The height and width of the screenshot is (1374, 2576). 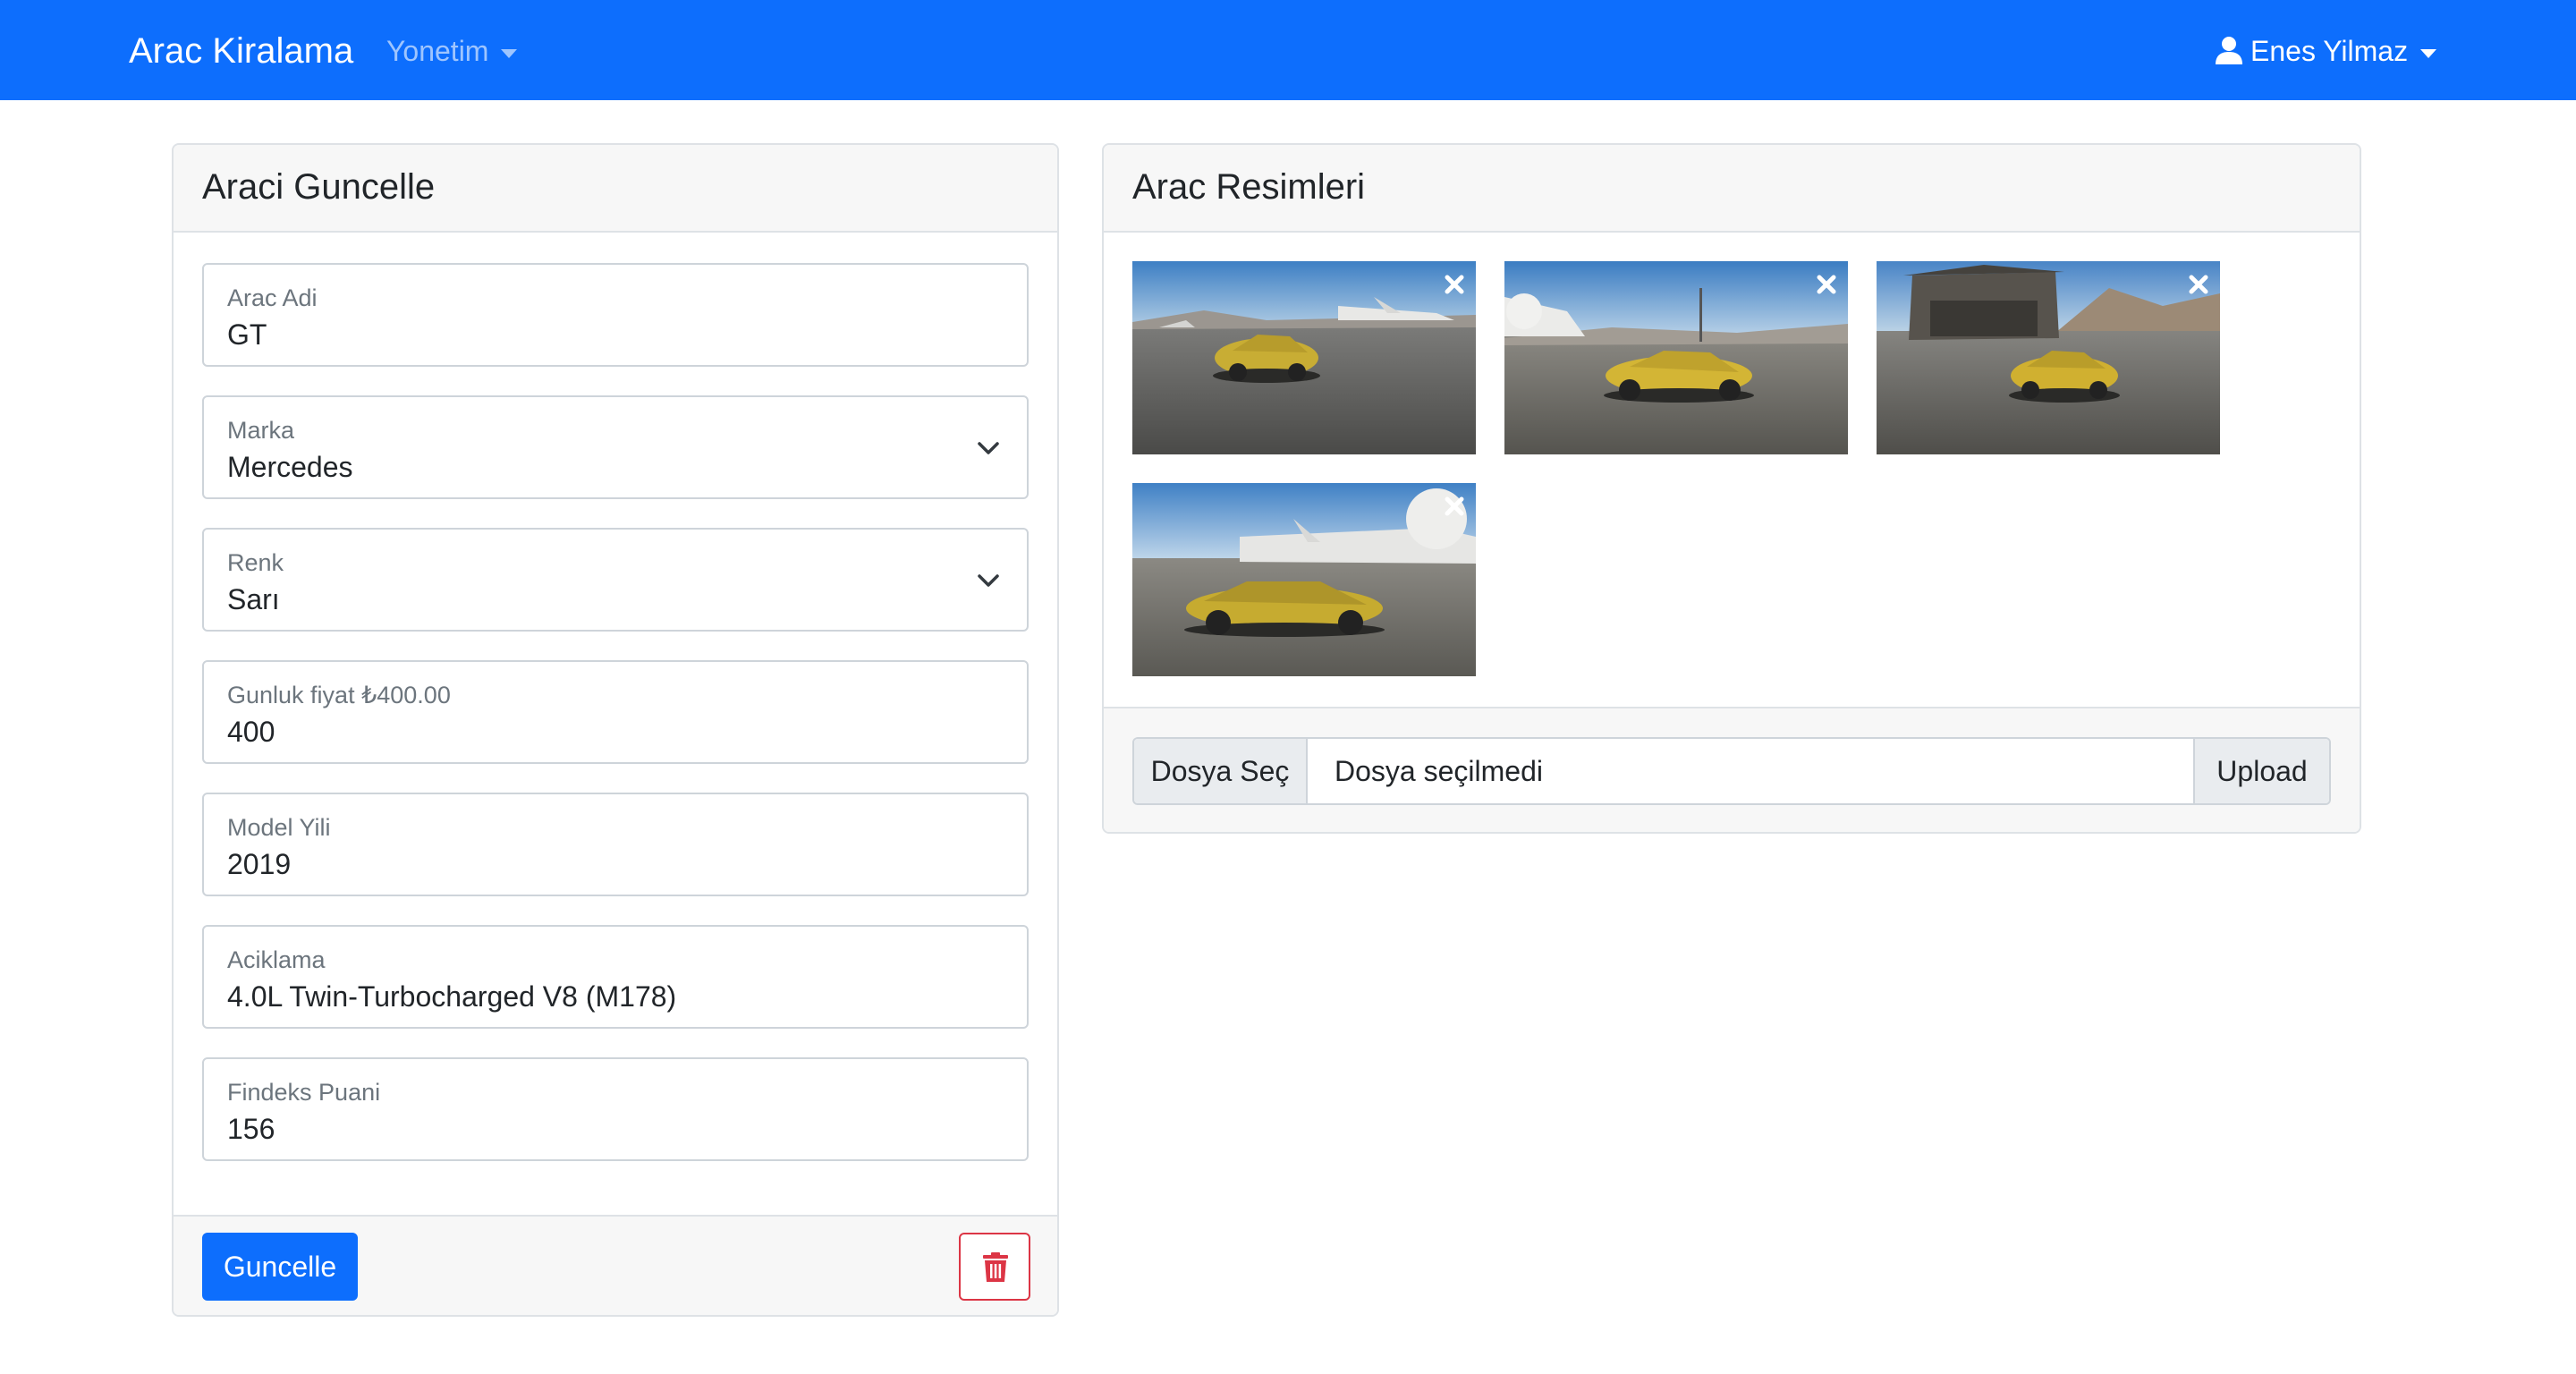 I want to click on edit-car-title: Araci Guncelle, so click(x=319, y=187).